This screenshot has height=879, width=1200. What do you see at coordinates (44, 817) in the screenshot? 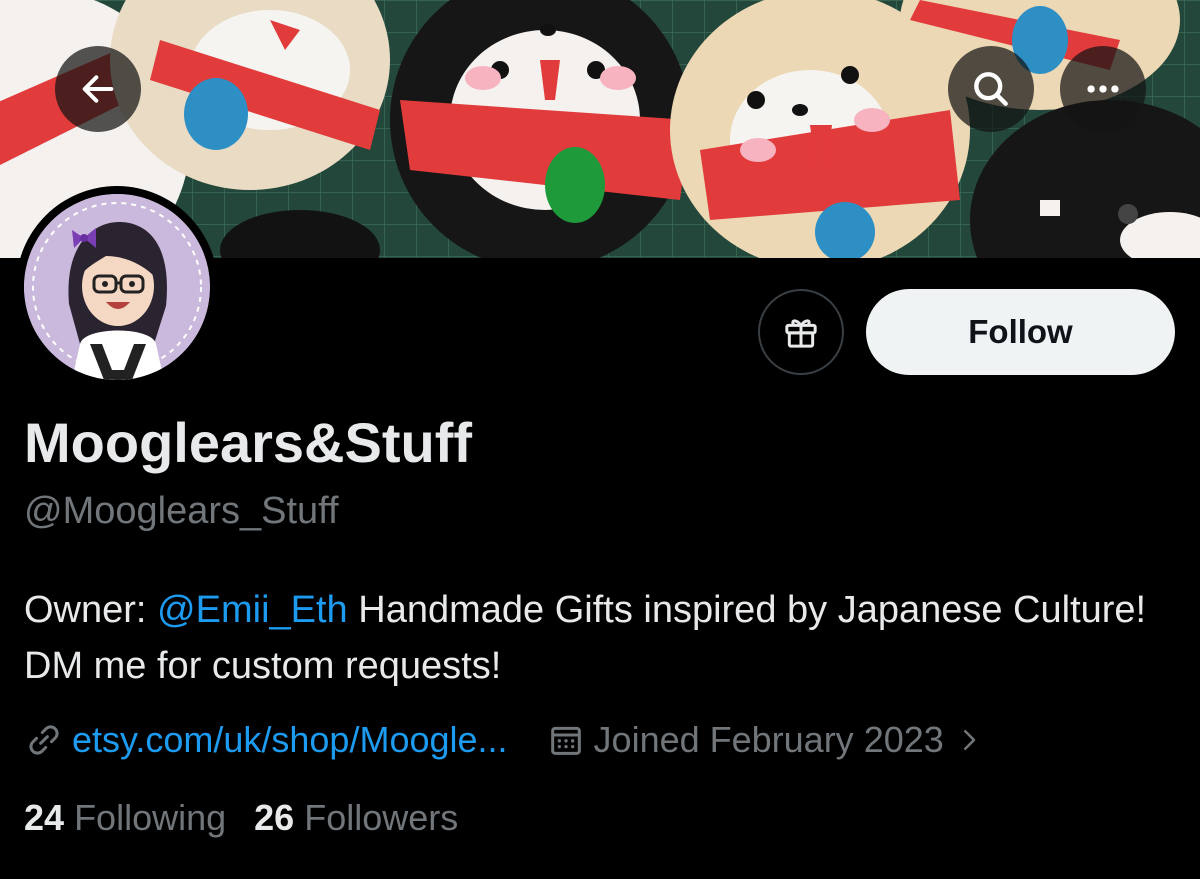
I see `following-count: 24` at bounding box center [44, 817].